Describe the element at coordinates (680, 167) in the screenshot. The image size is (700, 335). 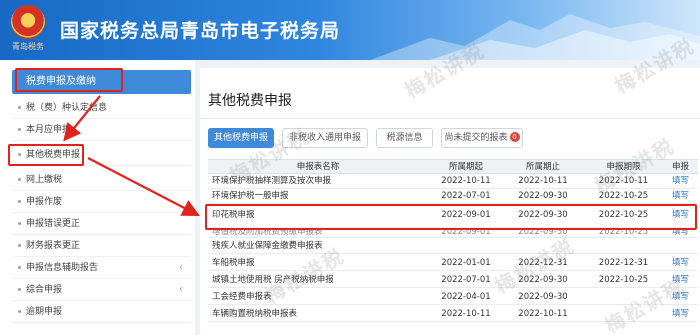
I see `header-action: 申报` at that location.